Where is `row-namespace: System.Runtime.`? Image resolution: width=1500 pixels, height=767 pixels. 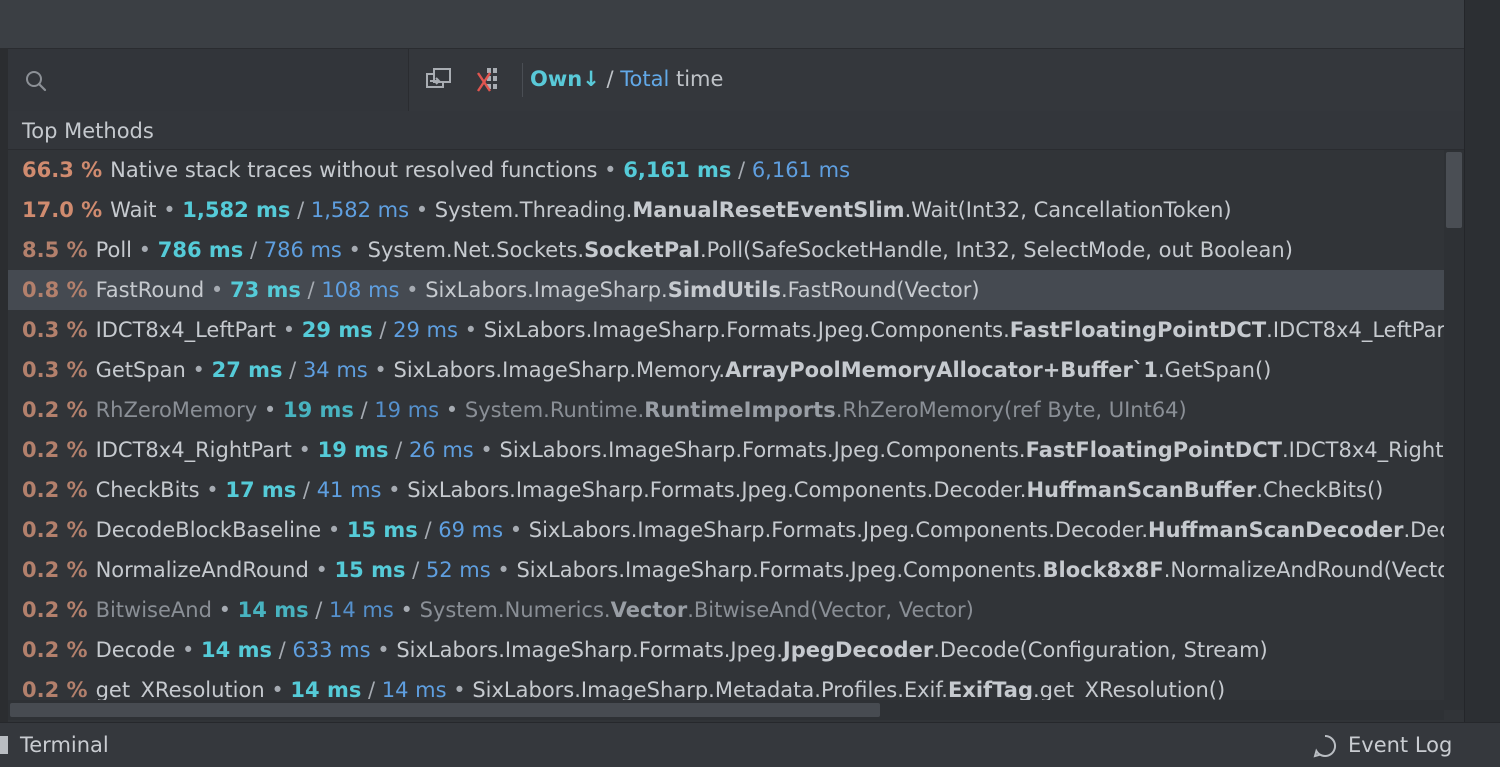 row-namespace: System.Runtime. is located at coordinates (554, 410).